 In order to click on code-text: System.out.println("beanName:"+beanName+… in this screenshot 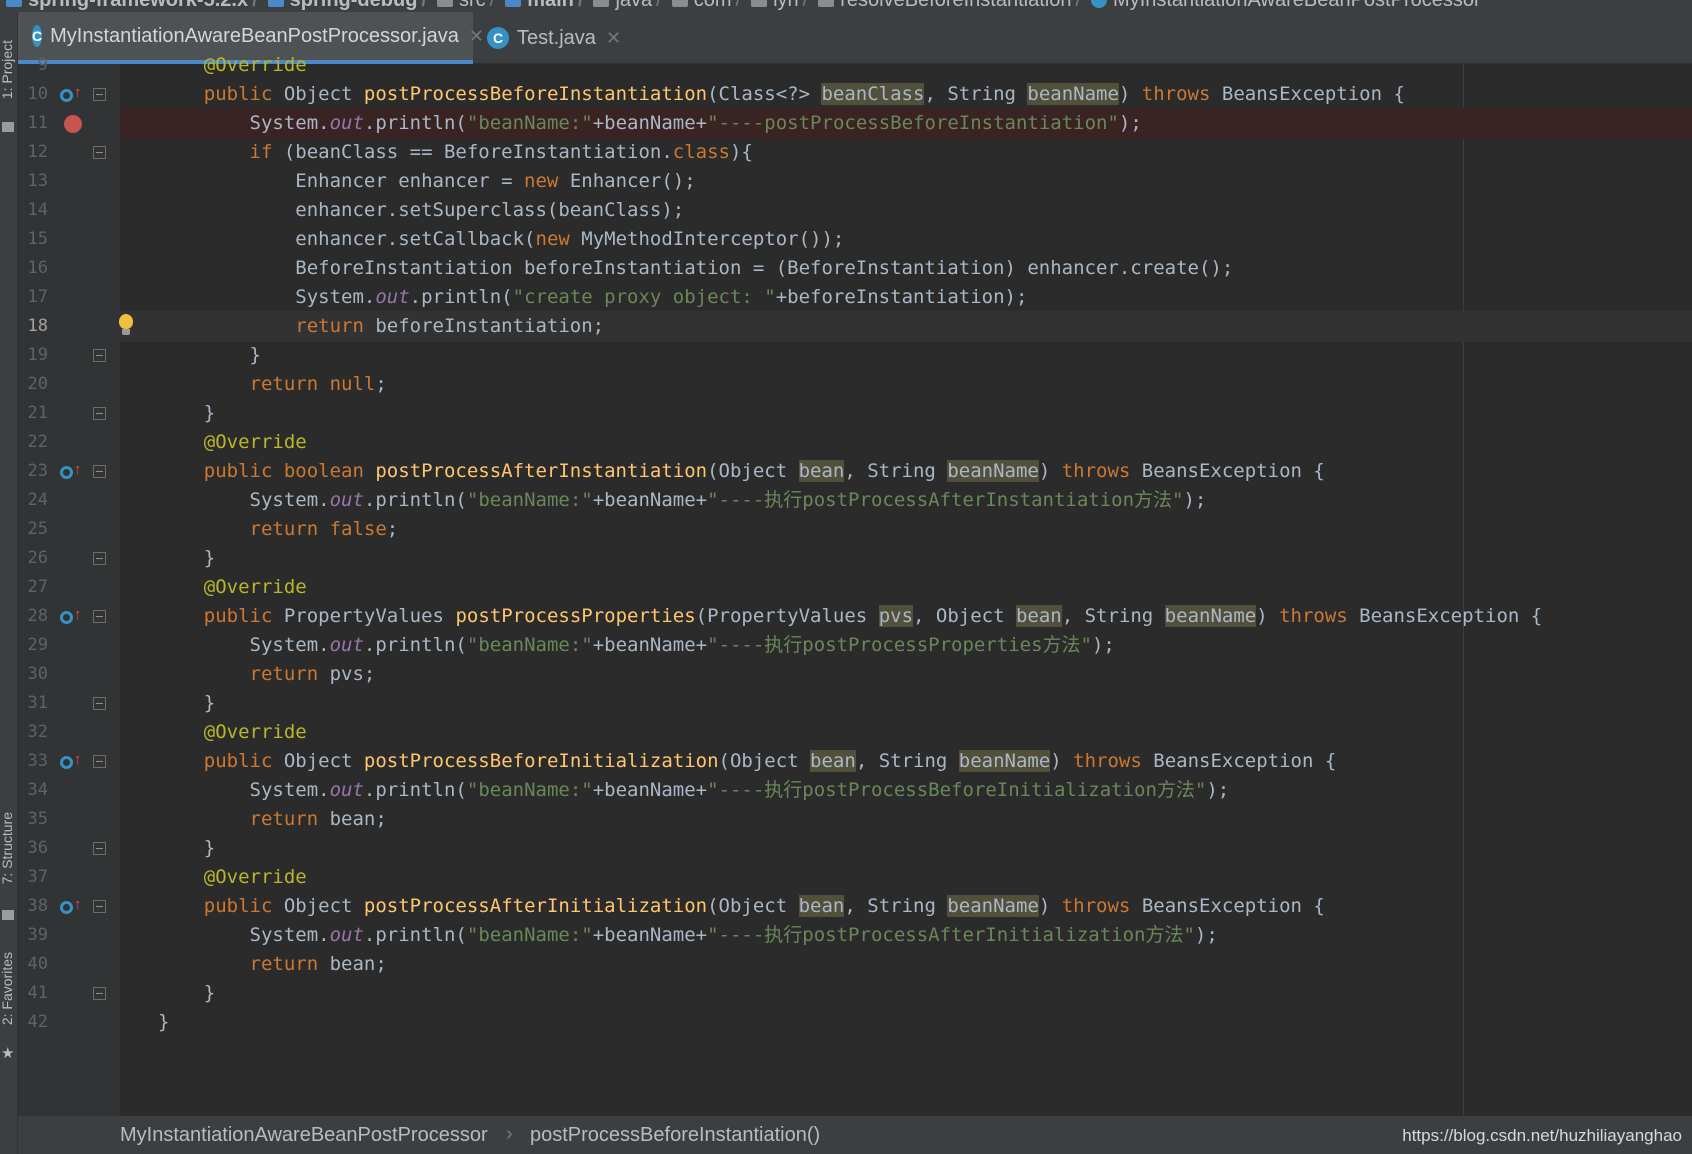, I will do `click(682, 500)`.